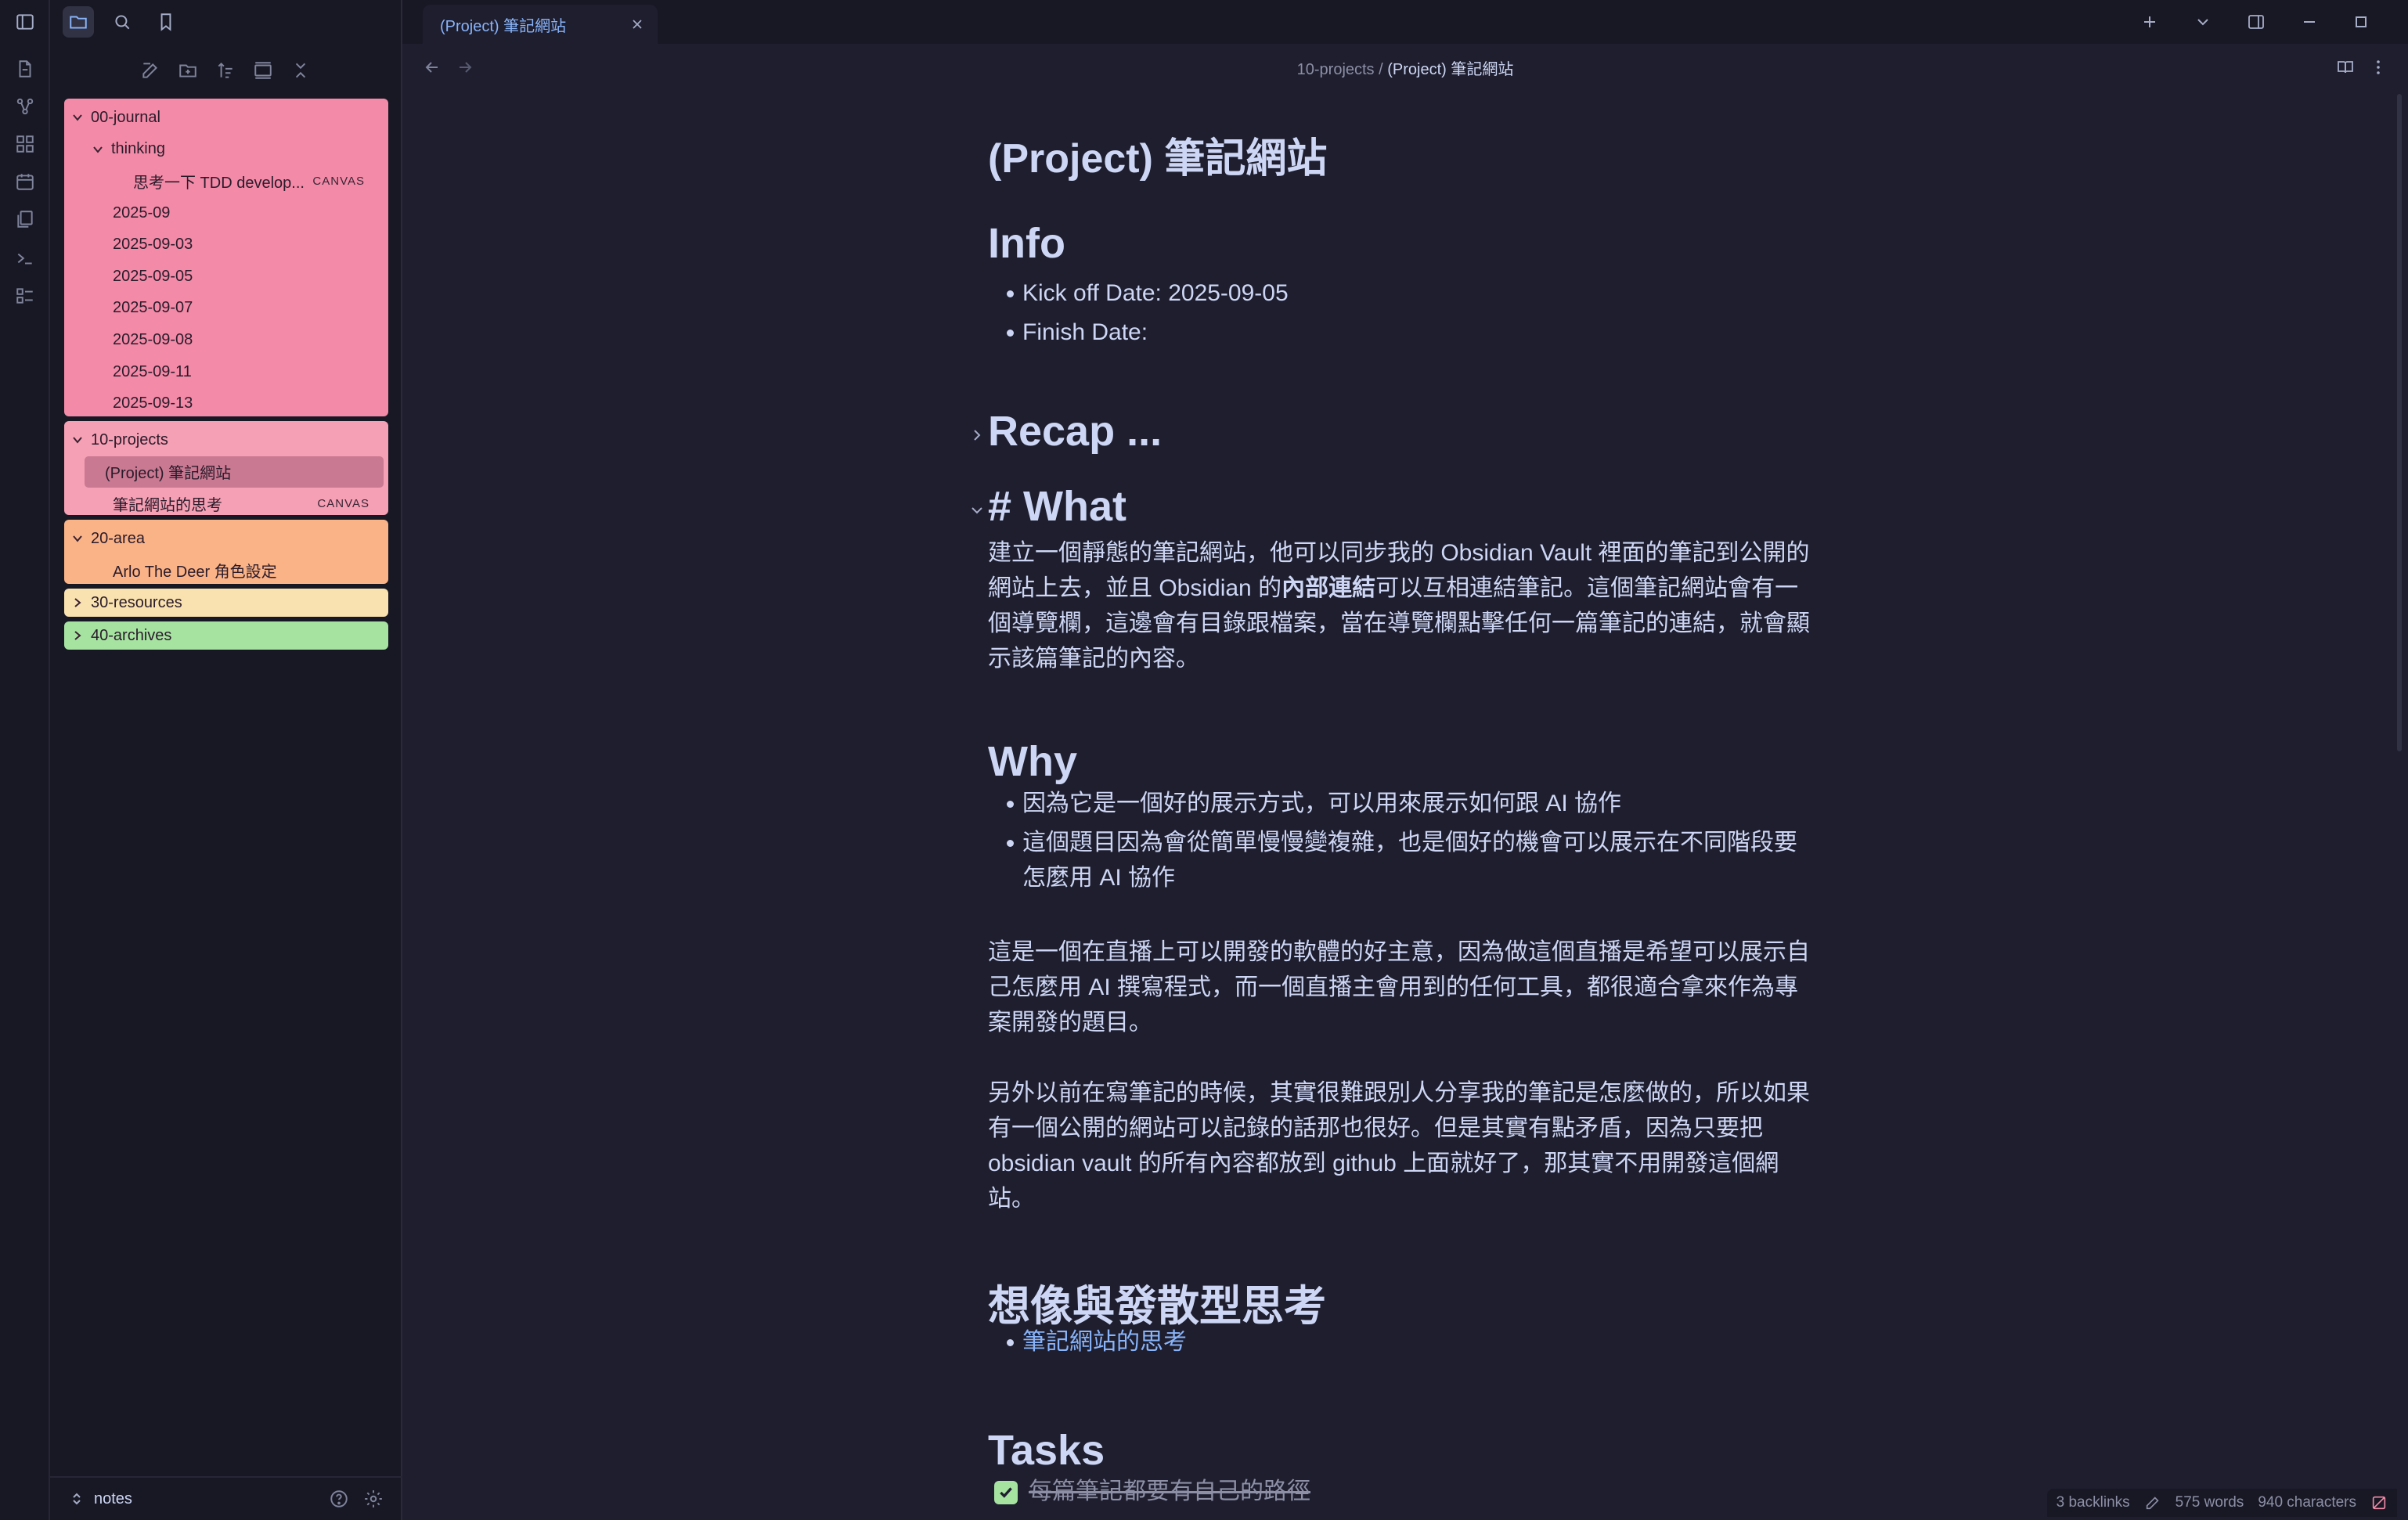  I want to click on sidebar-toggle-icon, so click(25, 22).